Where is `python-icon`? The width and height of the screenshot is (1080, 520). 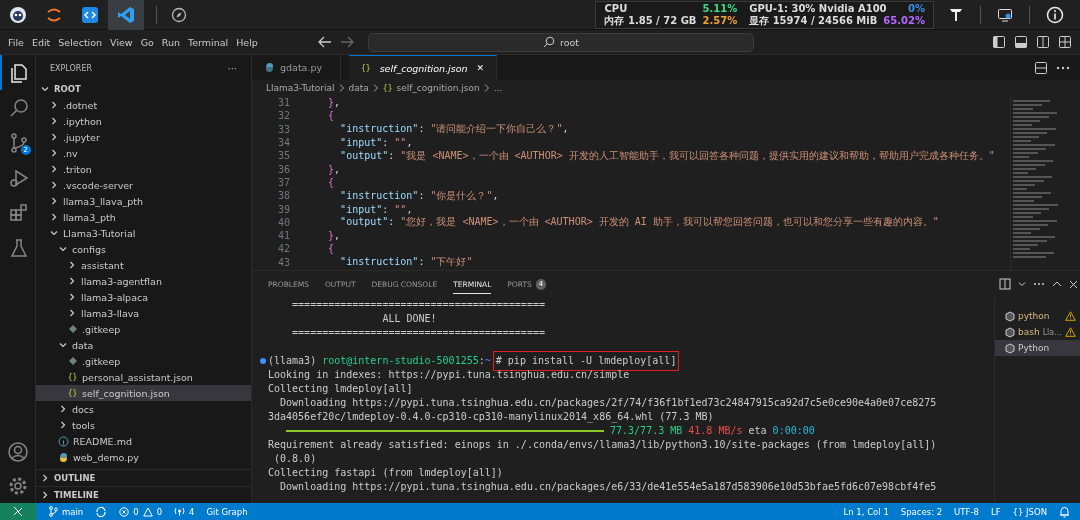
python-icon is located at coordinates (269, 67).